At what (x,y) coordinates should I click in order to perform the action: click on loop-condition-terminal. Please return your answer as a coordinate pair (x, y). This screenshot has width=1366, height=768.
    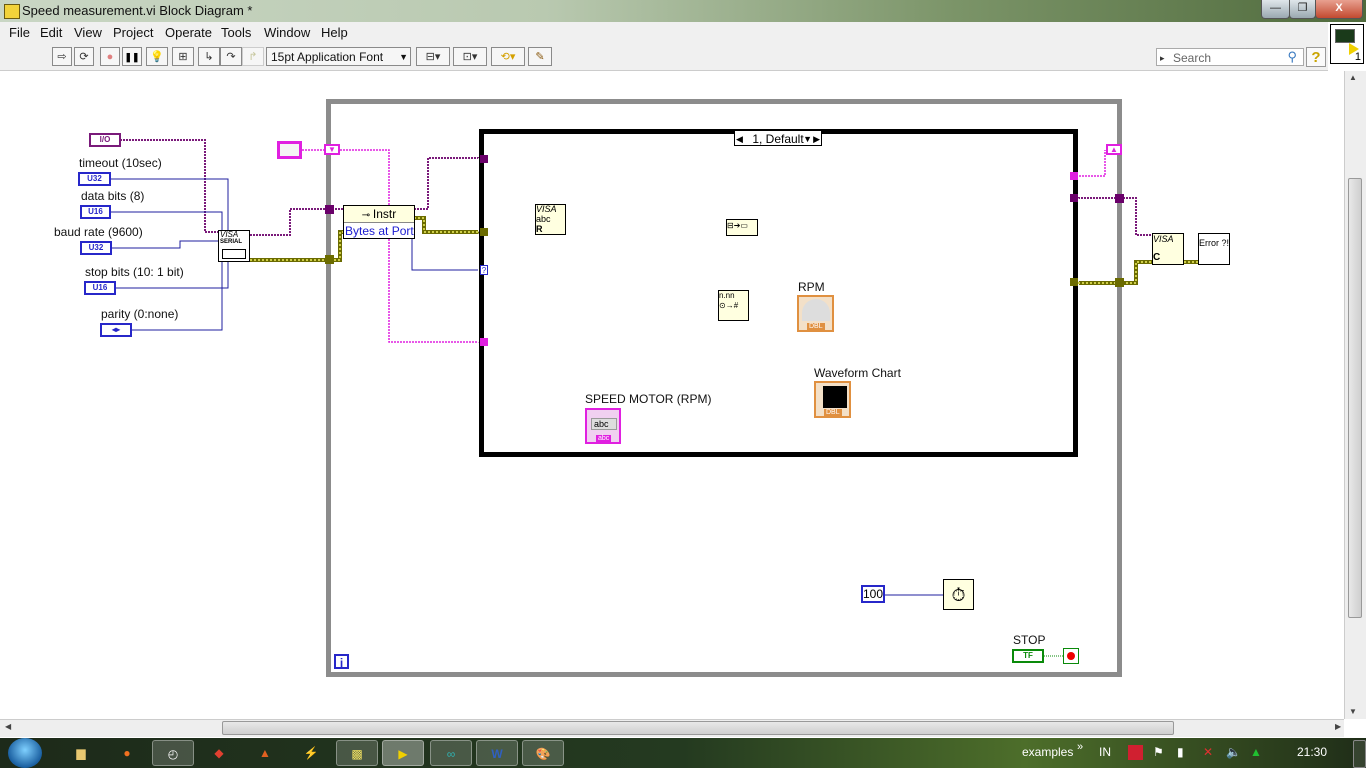
    Looking at the image, I should click on (1071, 656).